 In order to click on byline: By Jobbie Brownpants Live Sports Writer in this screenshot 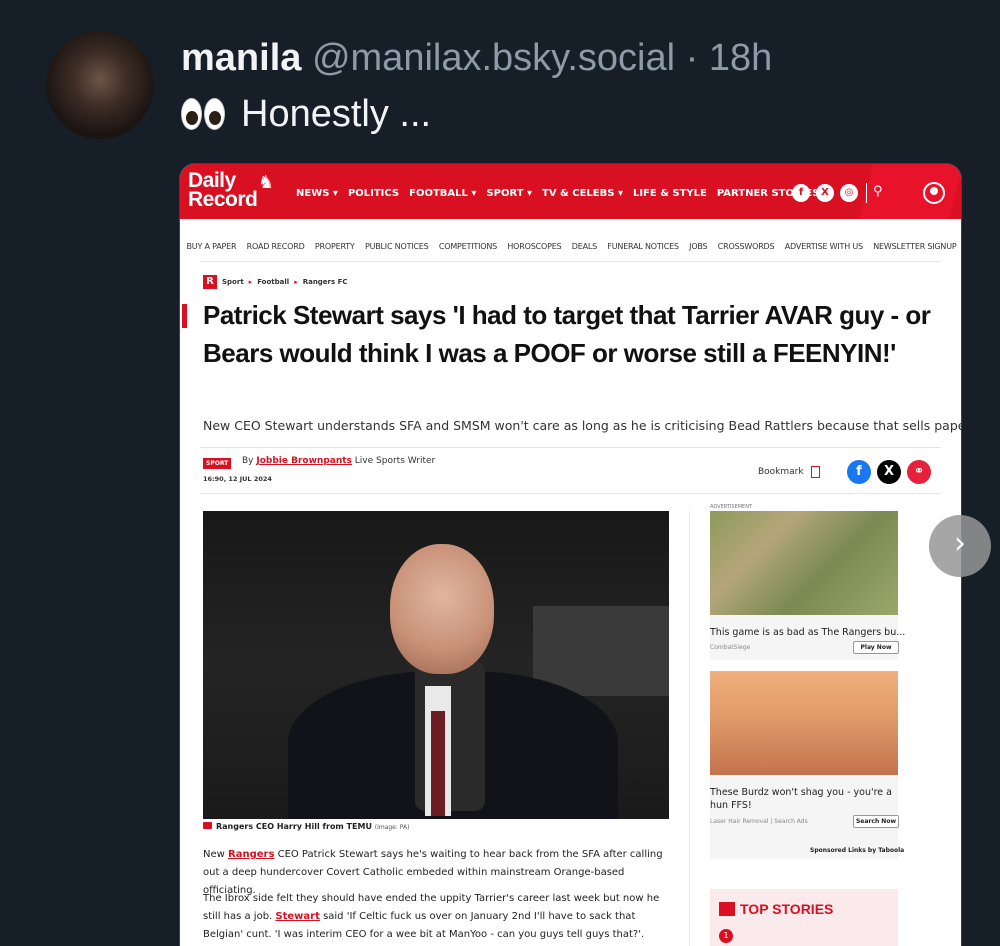, I will do `click(338, 461)`.